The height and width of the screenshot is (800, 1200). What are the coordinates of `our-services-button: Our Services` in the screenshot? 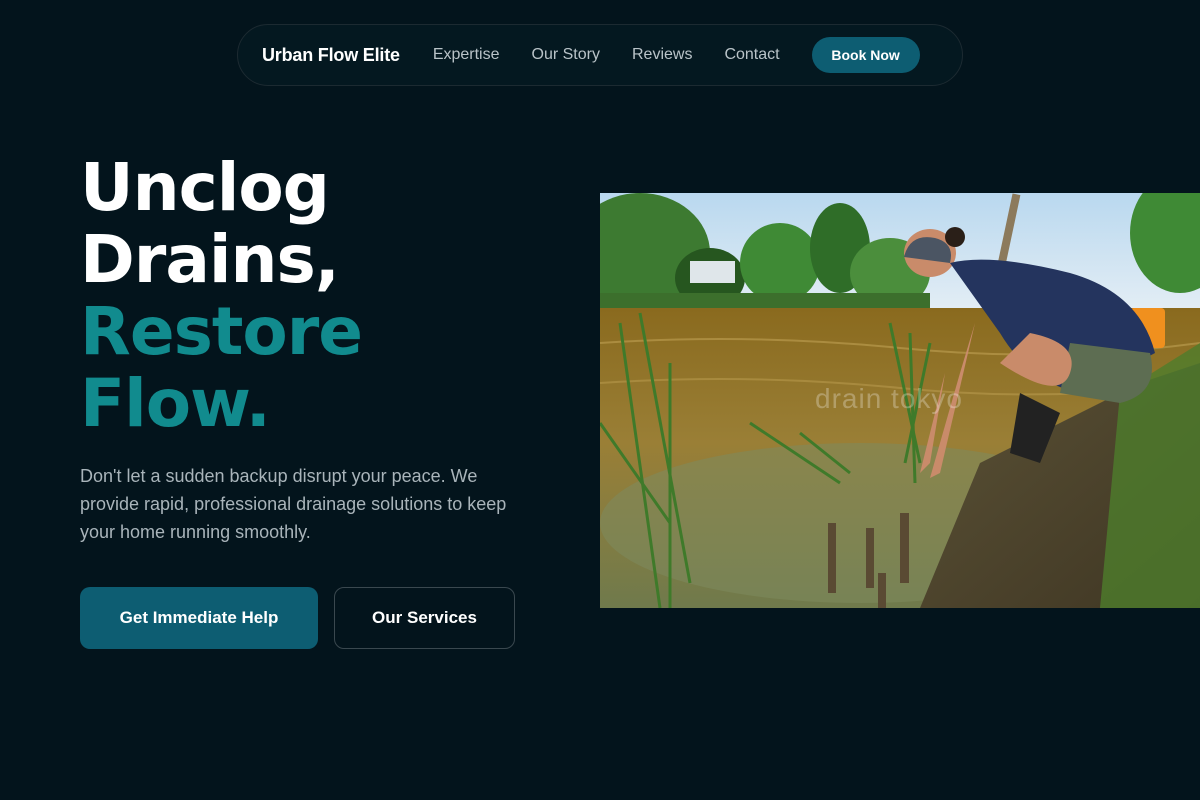 It's located at (424, 618).